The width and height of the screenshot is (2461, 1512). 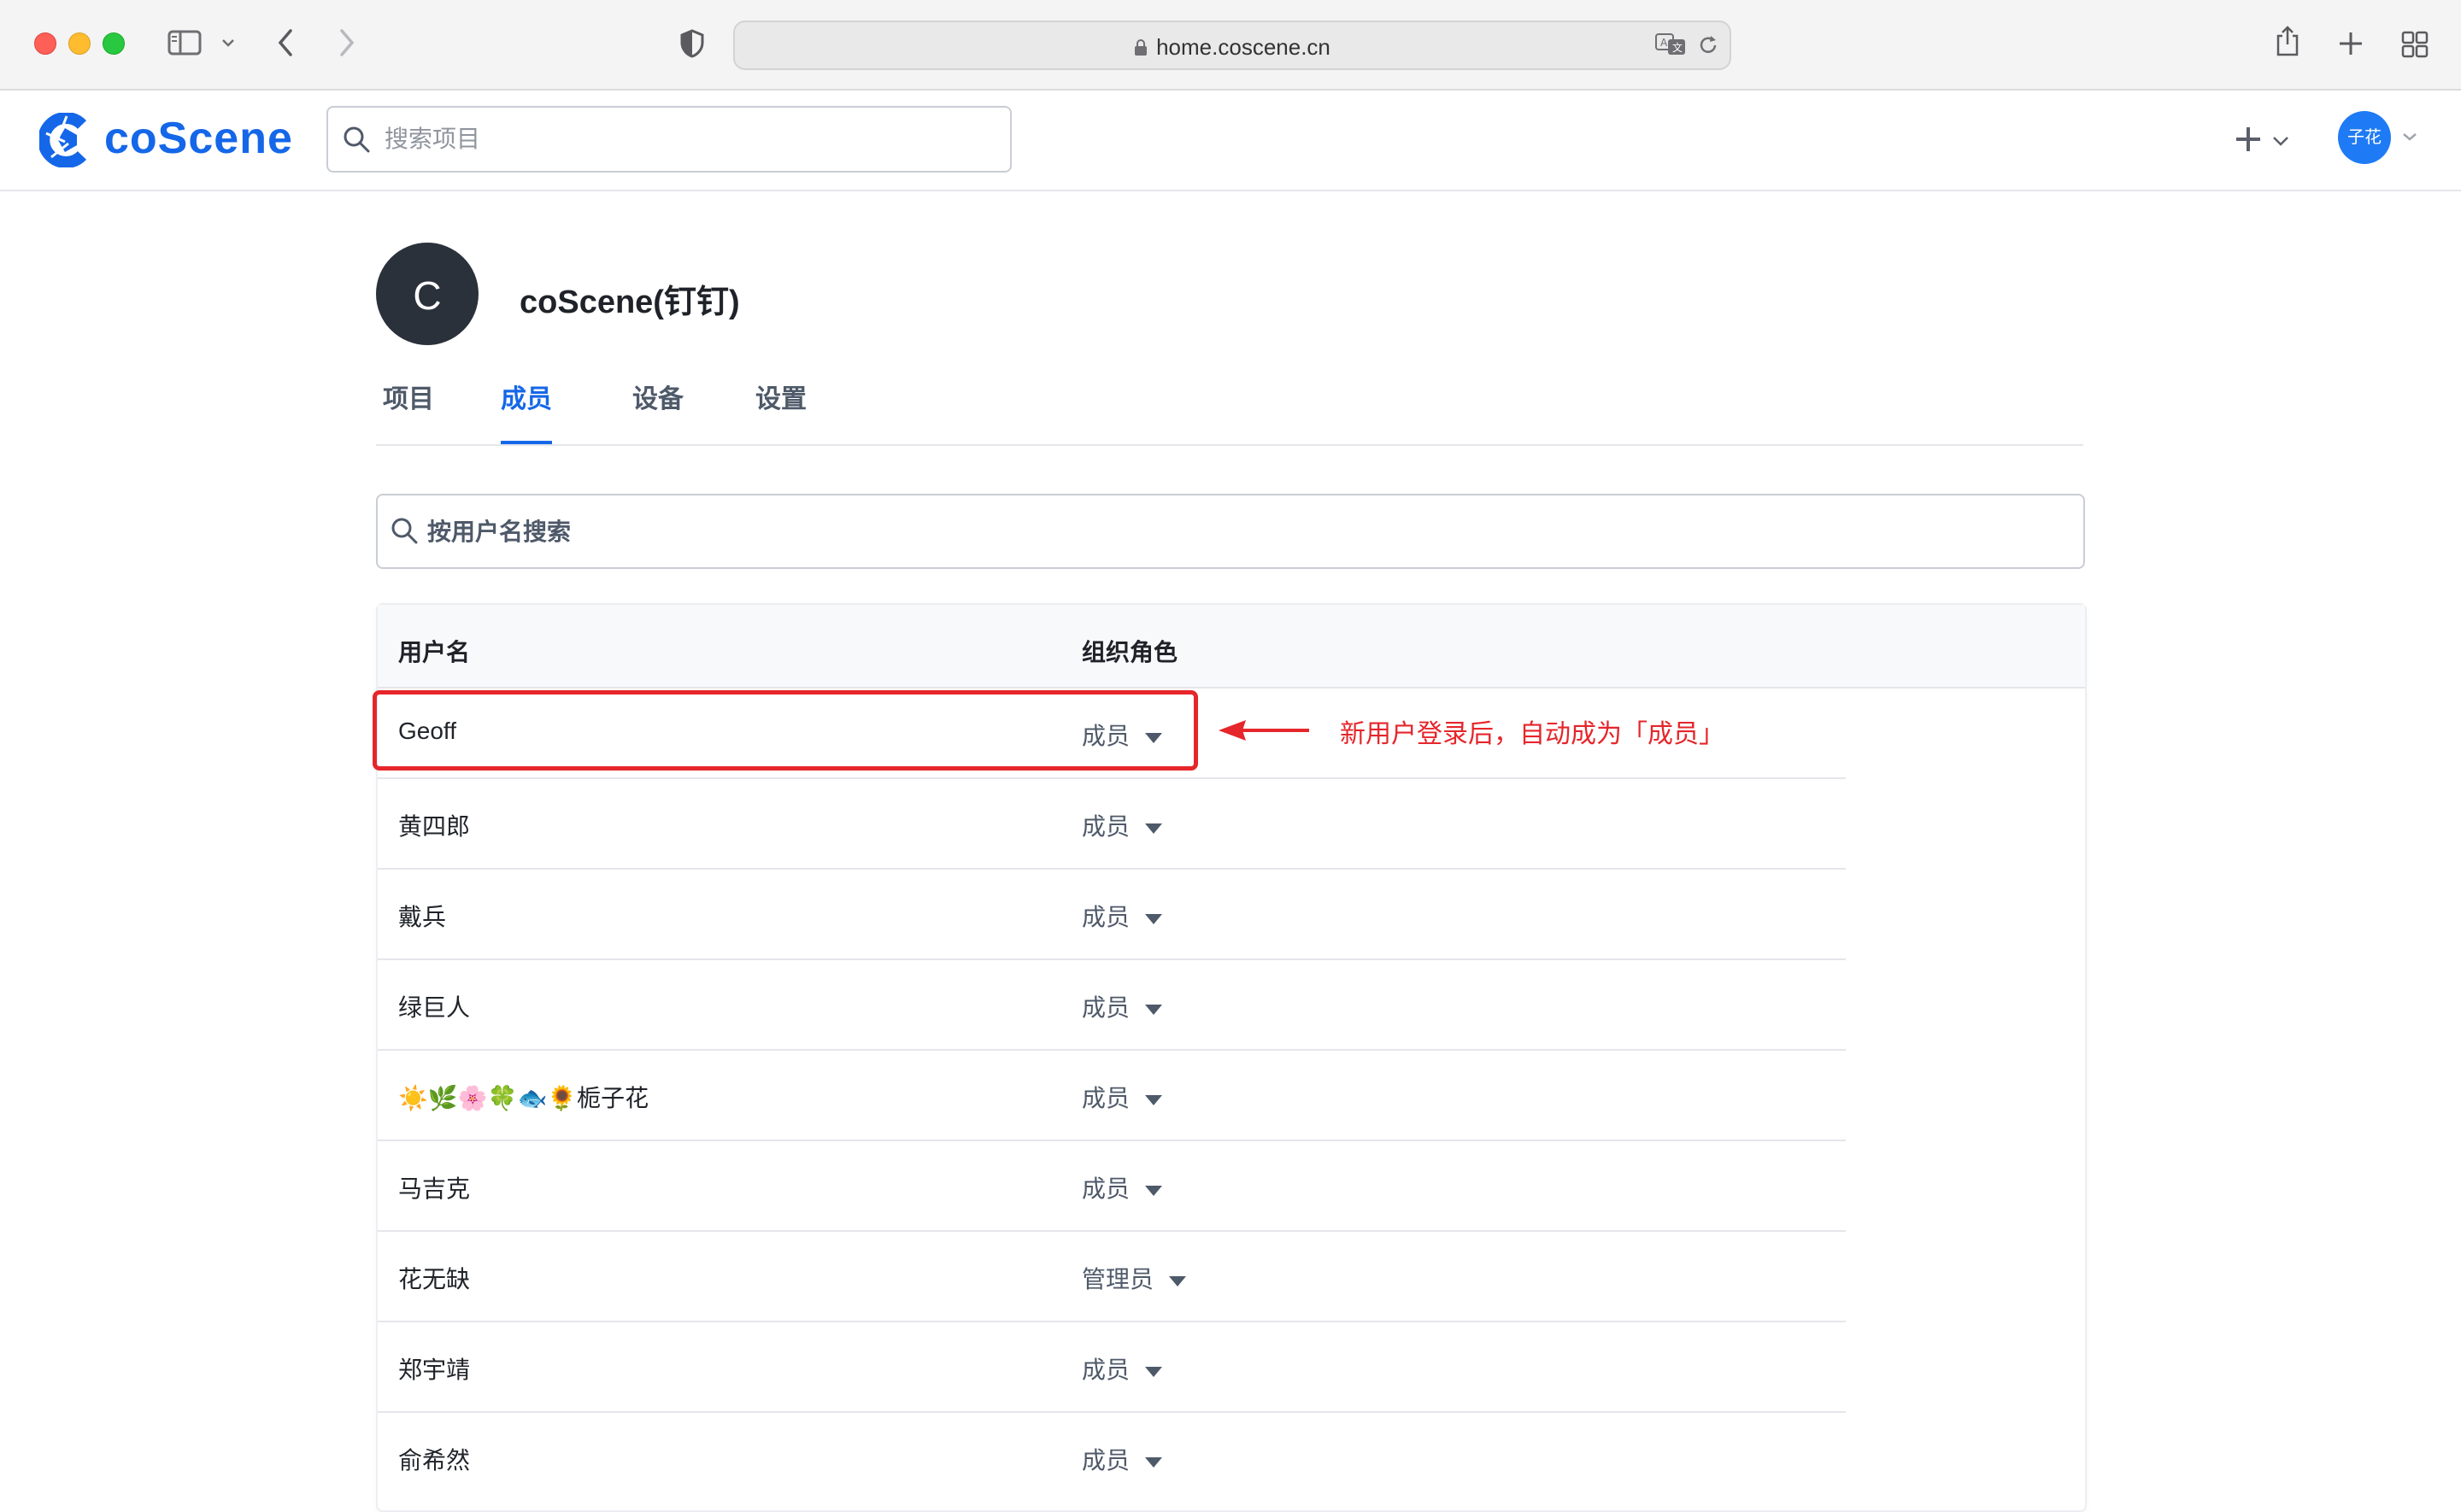 What do you see at coordinates (347, 42) in the screenshot?
I see `forward-icon` at bounding box center [347, 42].